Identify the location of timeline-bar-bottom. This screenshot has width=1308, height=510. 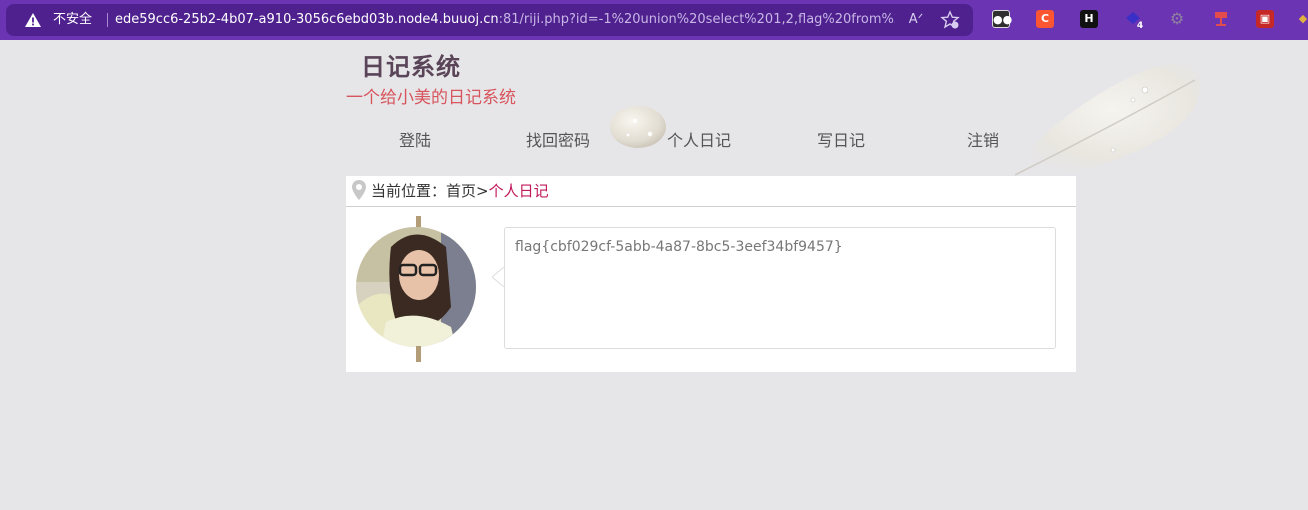
(418, 354).